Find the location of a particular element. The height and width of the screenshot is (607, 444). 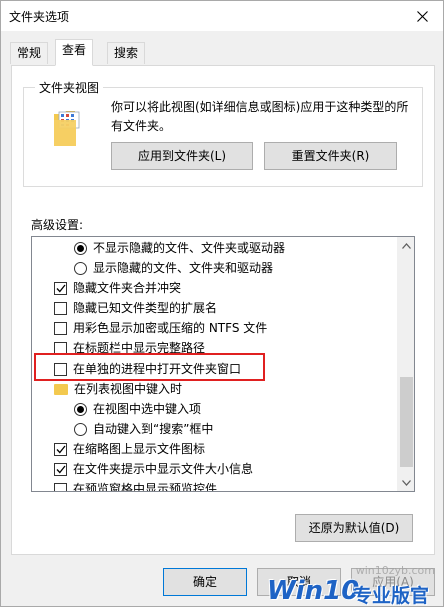

list-scrollbar is located at coordinates (405, 364).